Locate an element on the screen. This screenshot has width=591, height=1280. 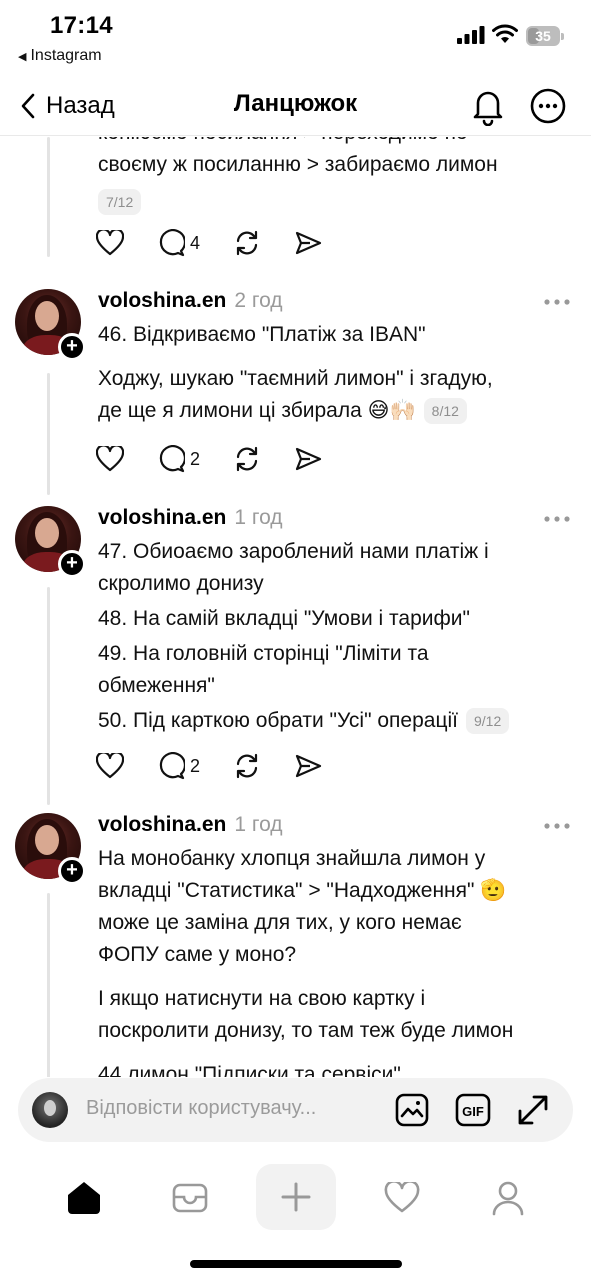
home-indicator is located at coordinates (296, 1264).